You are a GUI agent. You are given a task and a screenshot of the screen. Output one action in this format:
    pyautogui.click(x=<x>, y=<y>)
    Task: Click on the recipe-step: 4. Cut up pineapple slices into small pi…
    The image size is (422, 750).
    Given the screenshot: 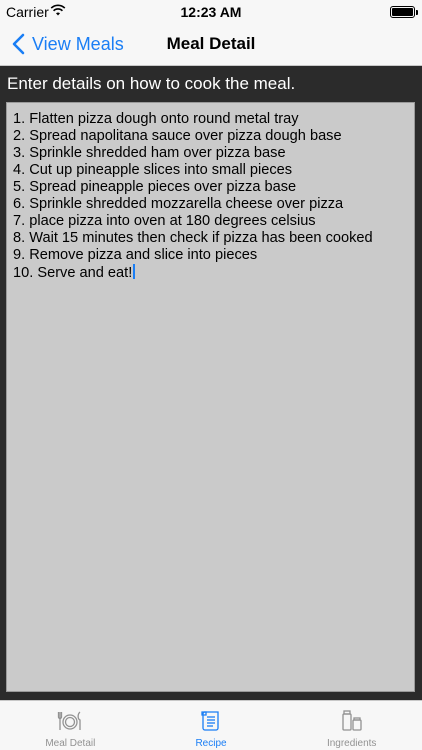 What is the action you would take?
    pyautogui.click(x=153, y=170)
    